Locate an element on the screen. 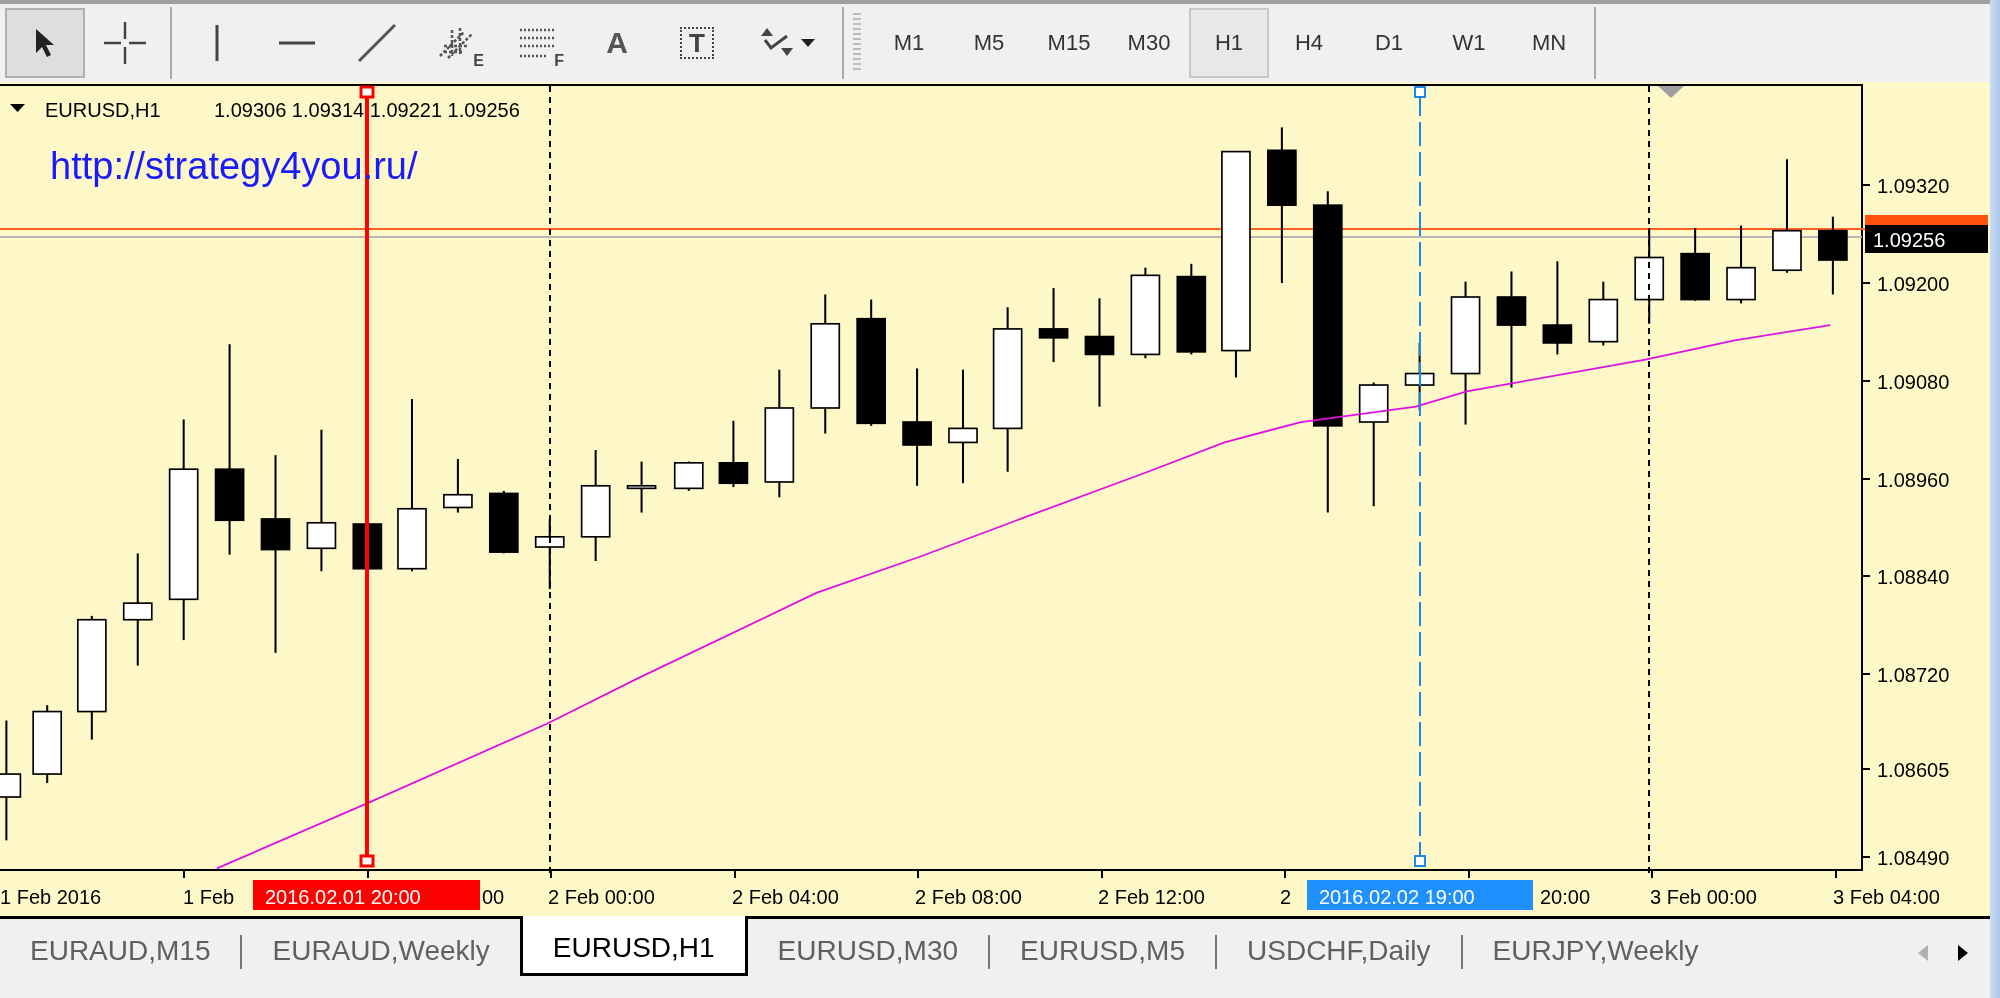 This screenshot has width=2000, height=998. time-label: 1 Feb is located at coordinates (209, 897).